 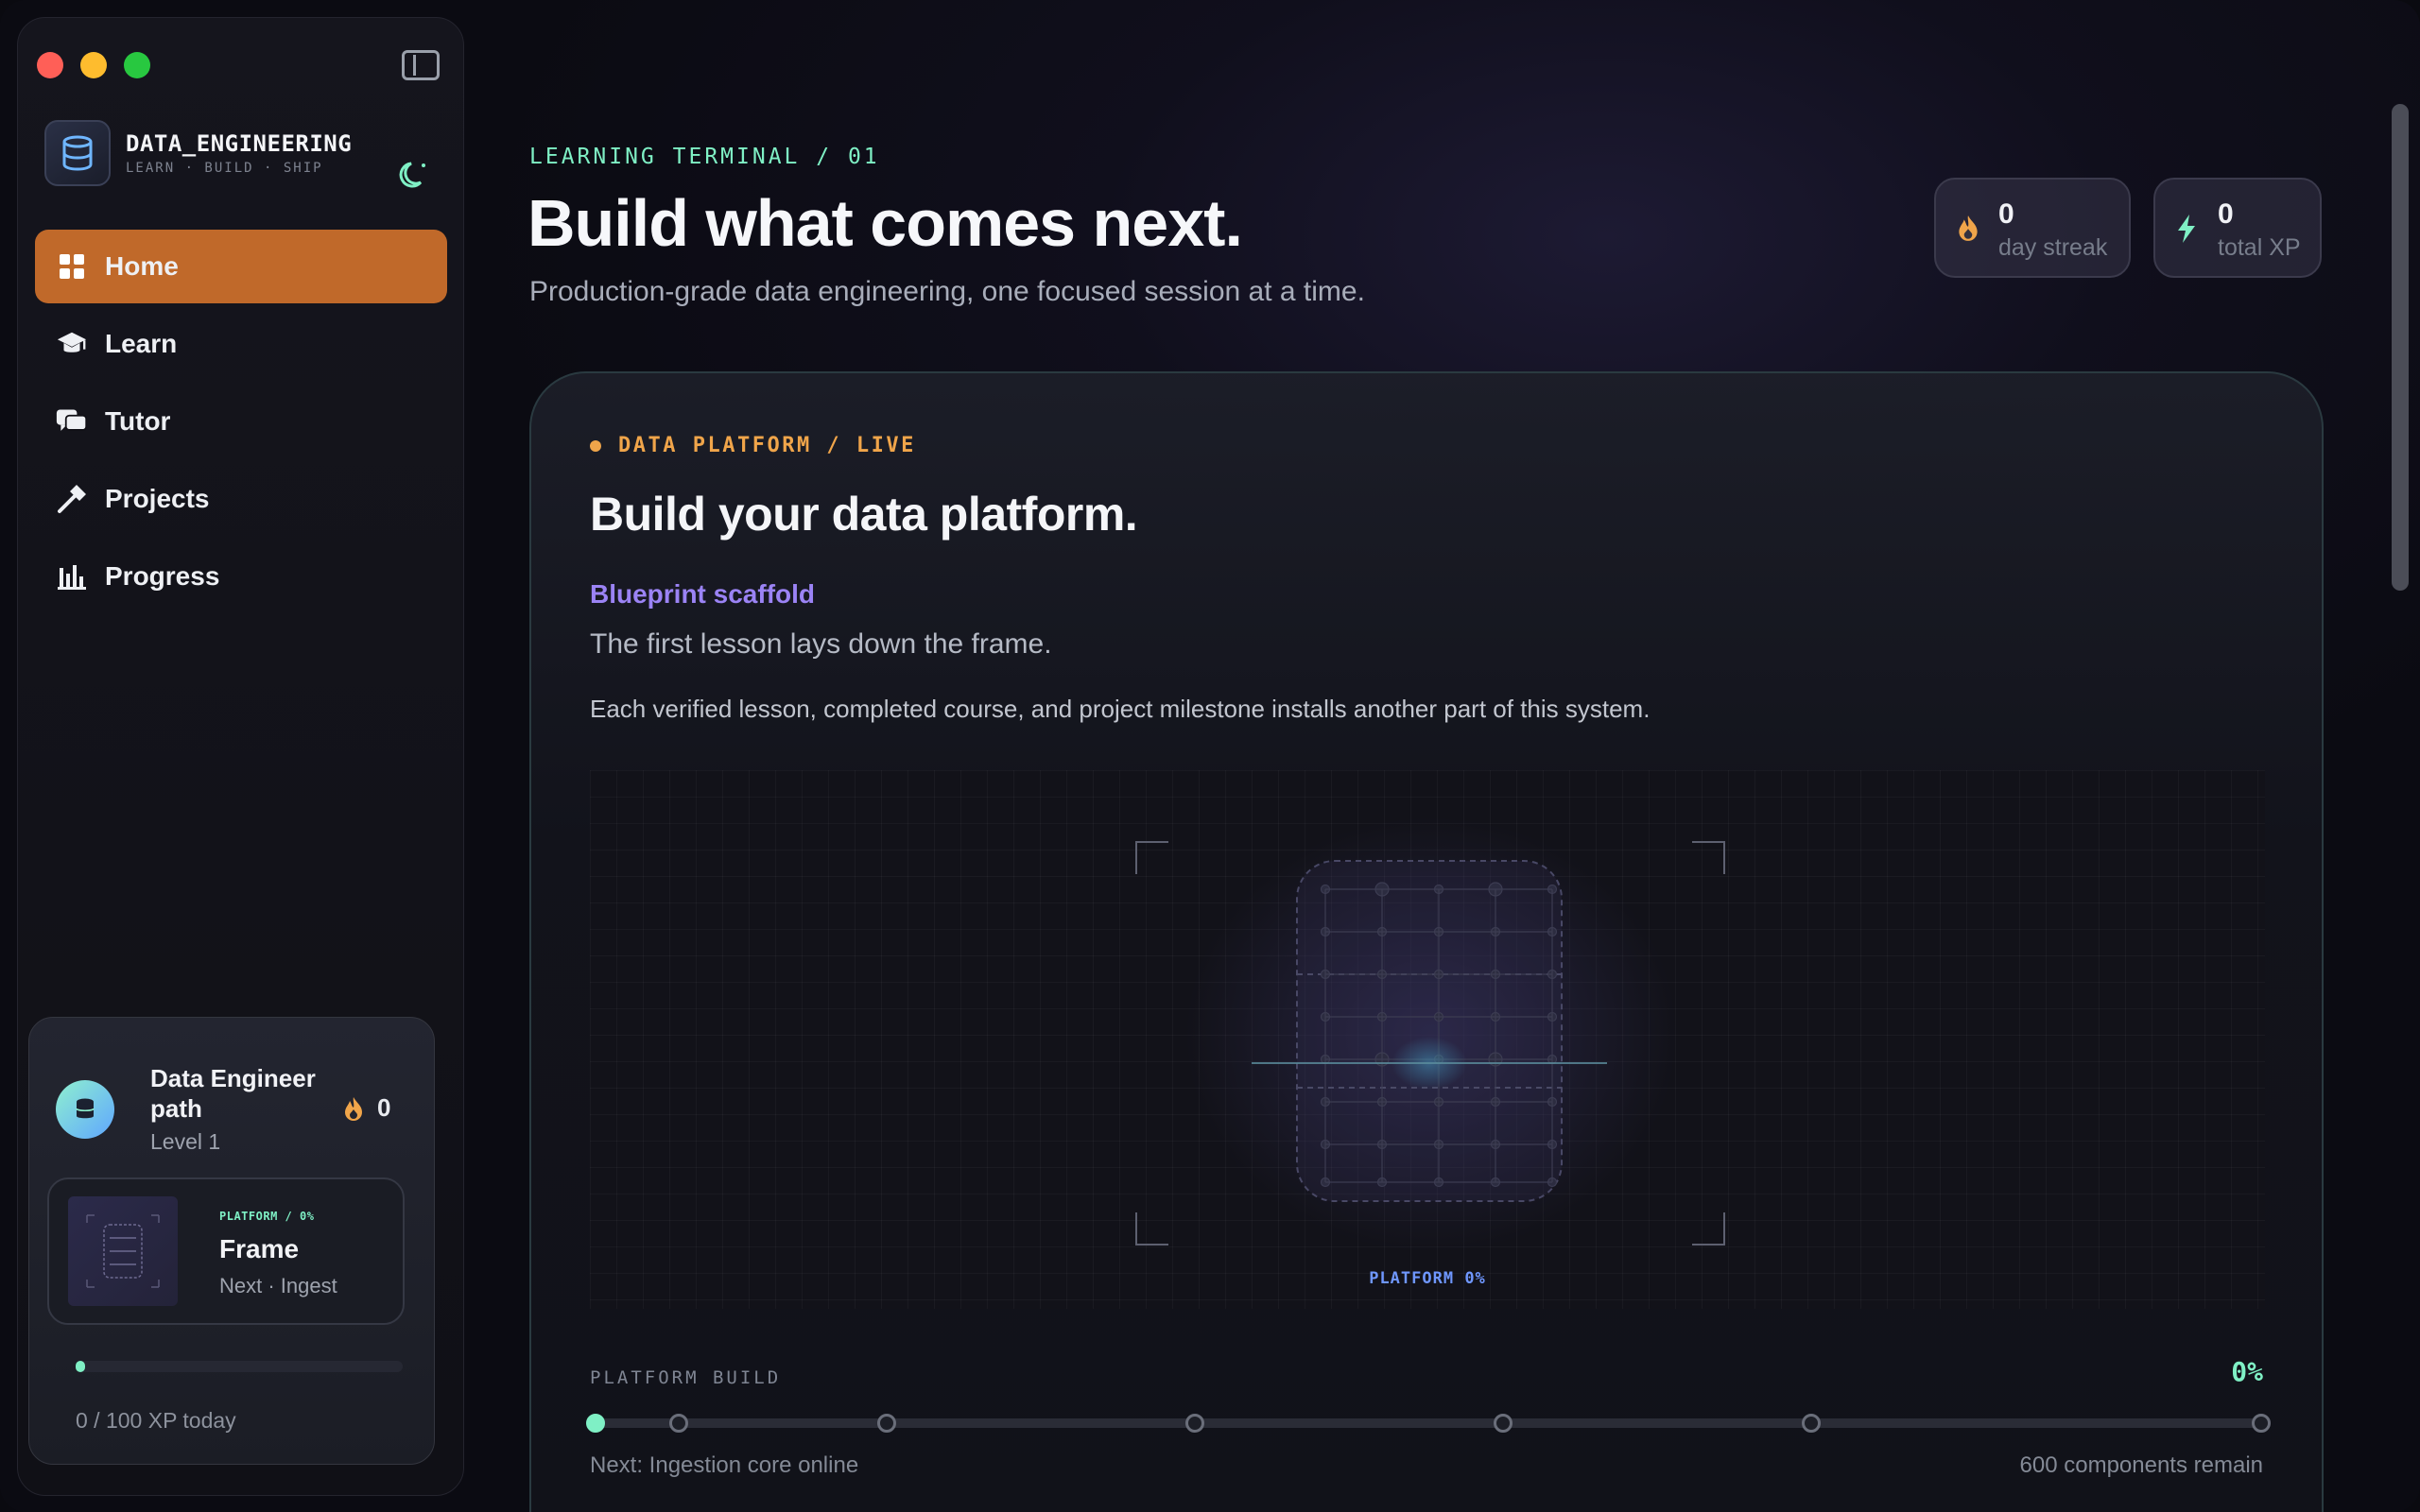 What do you see at coordinates (225, 168) in the screenshot?
I see `brand-tagline: LEARN · BUILD · SHIP` at bounding box center [225, 168].